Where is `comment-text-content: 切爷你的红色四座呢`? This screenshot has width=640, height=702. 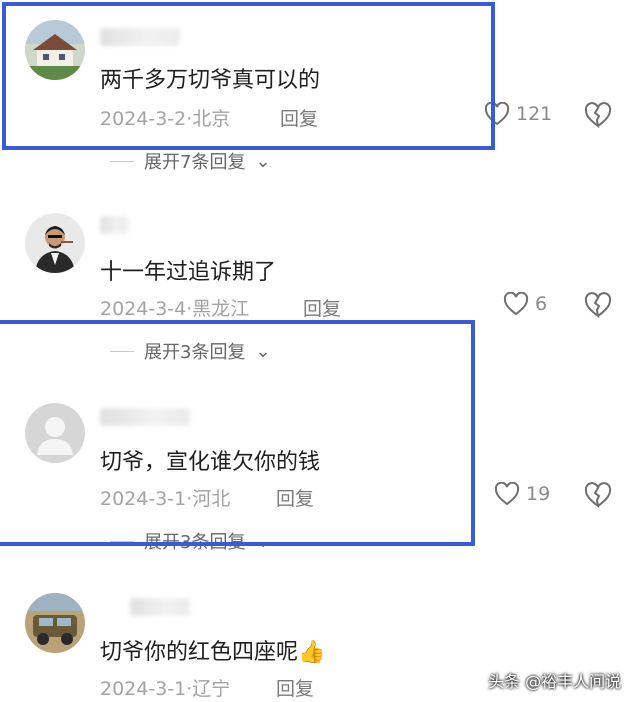
comment-text-content: 切爷你的红色四座呢 is located at coordinates (199, 652).